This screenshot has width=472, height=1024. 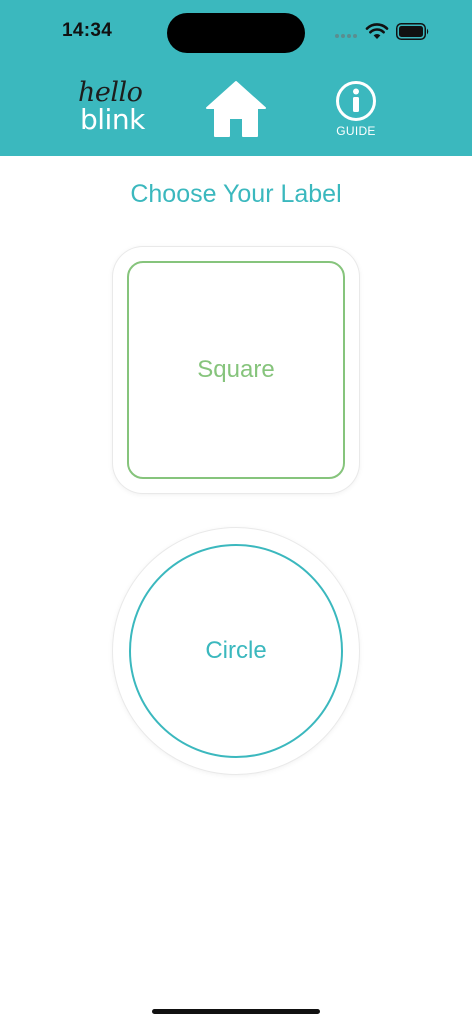 I want to click on square-label-option: Square, so click(x=236, y=370).